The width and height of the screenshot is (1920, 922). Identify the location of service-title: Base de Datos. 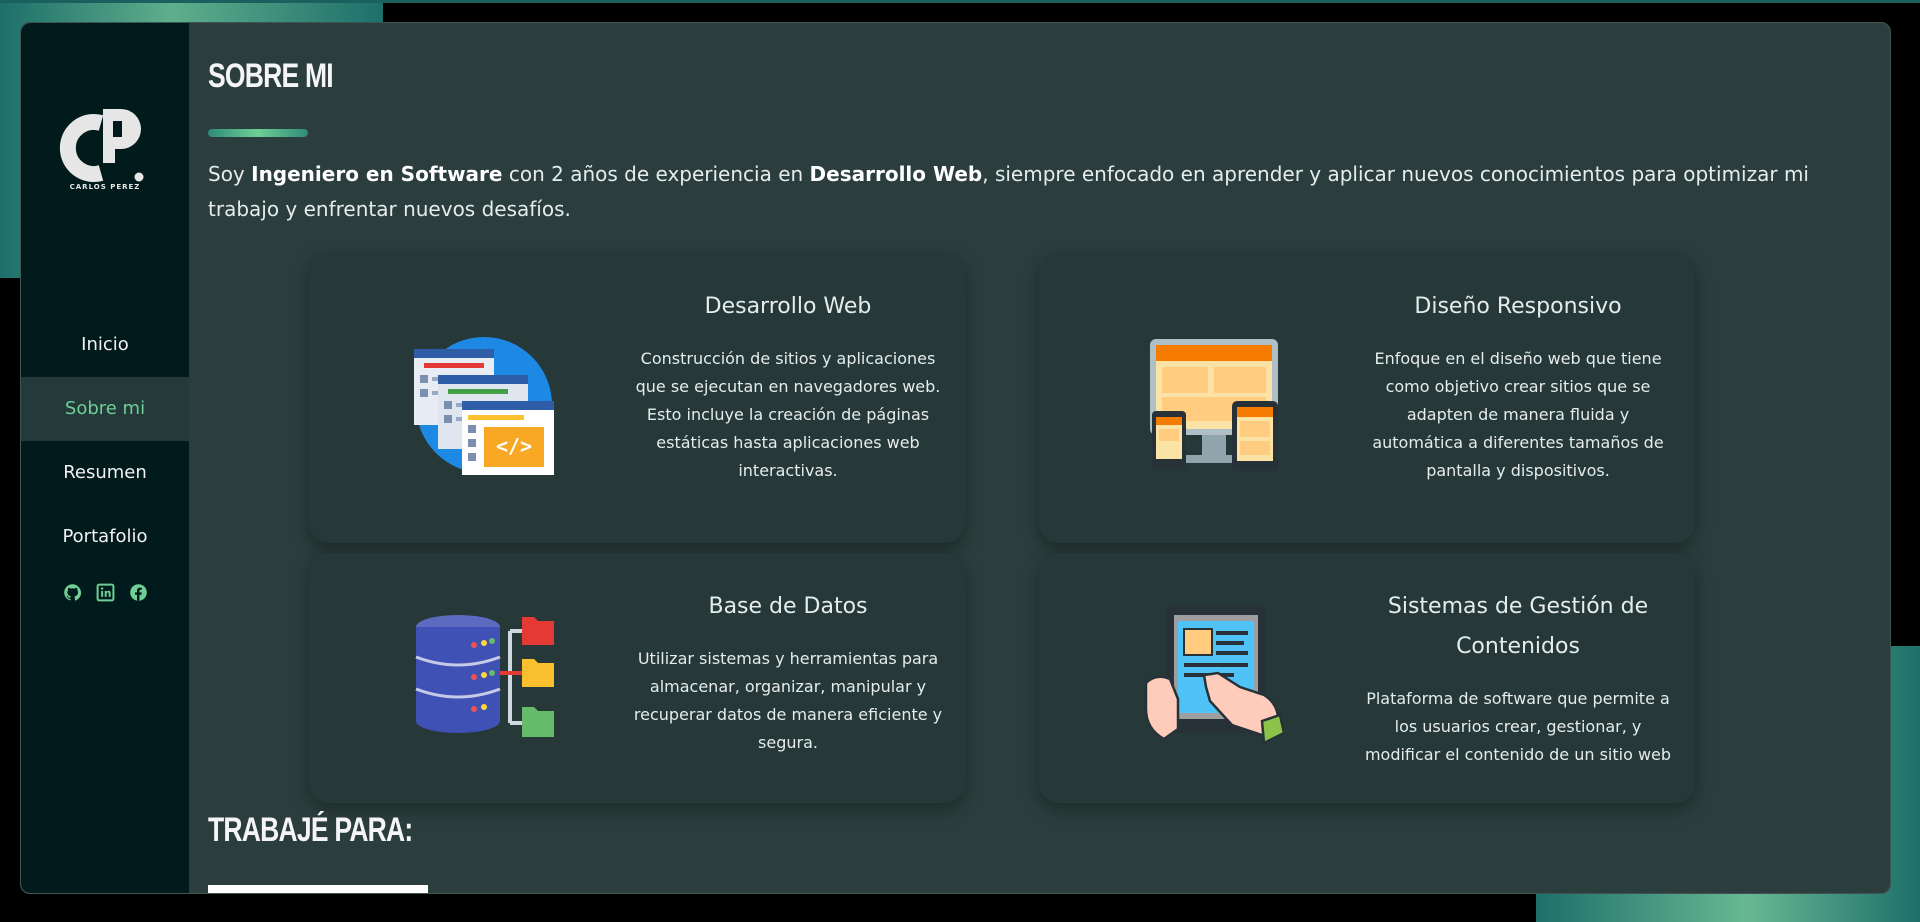
(788, 606).